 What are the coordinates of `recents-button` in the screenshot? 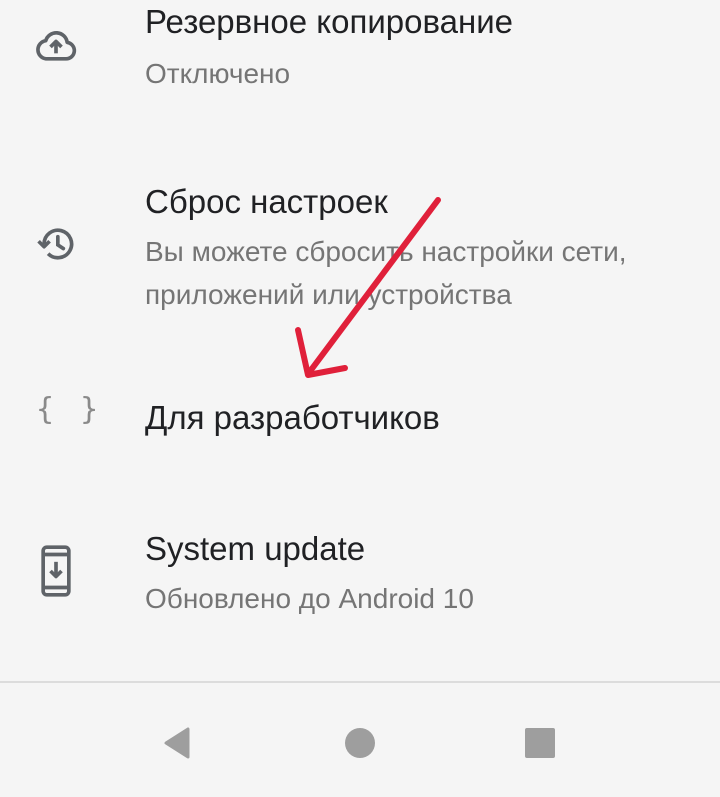 It's located at (540, 743).